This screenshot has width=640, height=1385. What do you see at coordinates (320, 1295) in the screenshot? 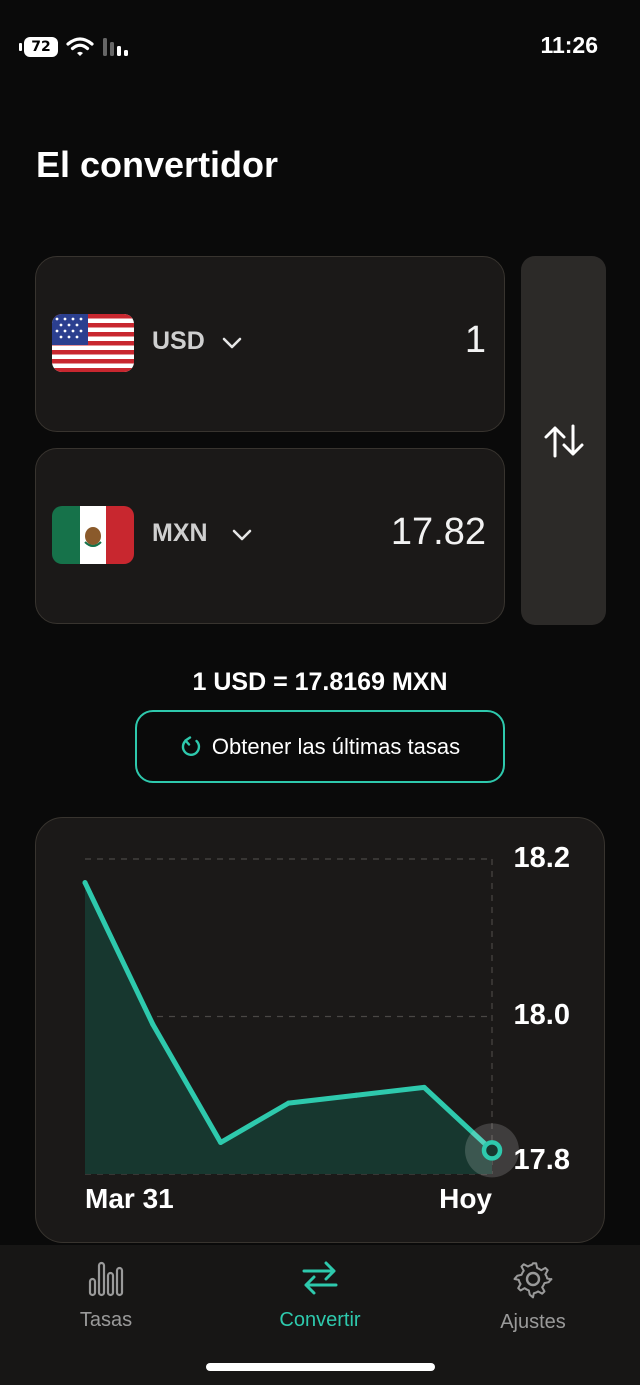
I see `tab-convert: Convertir` at bounding box center [320, 1295].